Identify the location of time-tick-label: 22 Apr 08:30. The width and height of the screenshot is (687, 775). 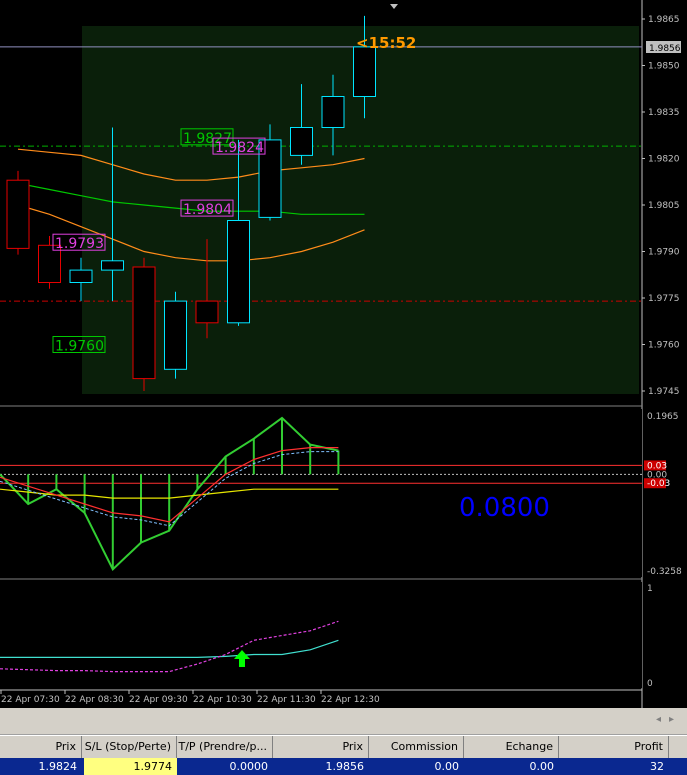
(94, 700).